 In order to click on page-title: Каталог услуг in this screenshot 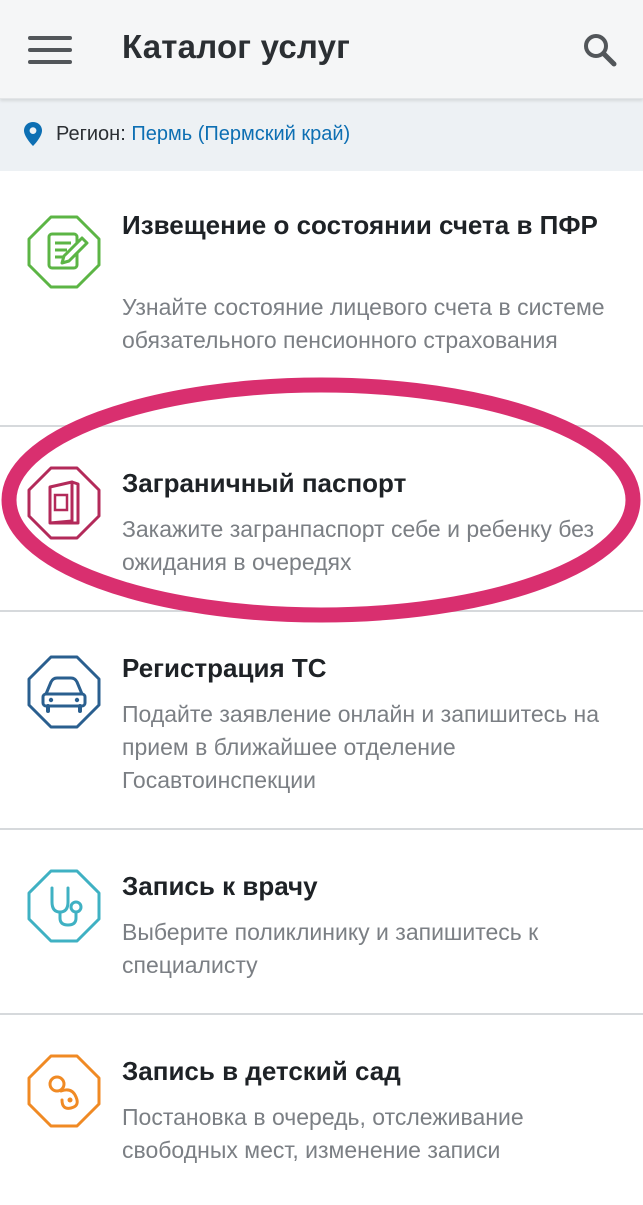, I will do `click(236, 46)`.